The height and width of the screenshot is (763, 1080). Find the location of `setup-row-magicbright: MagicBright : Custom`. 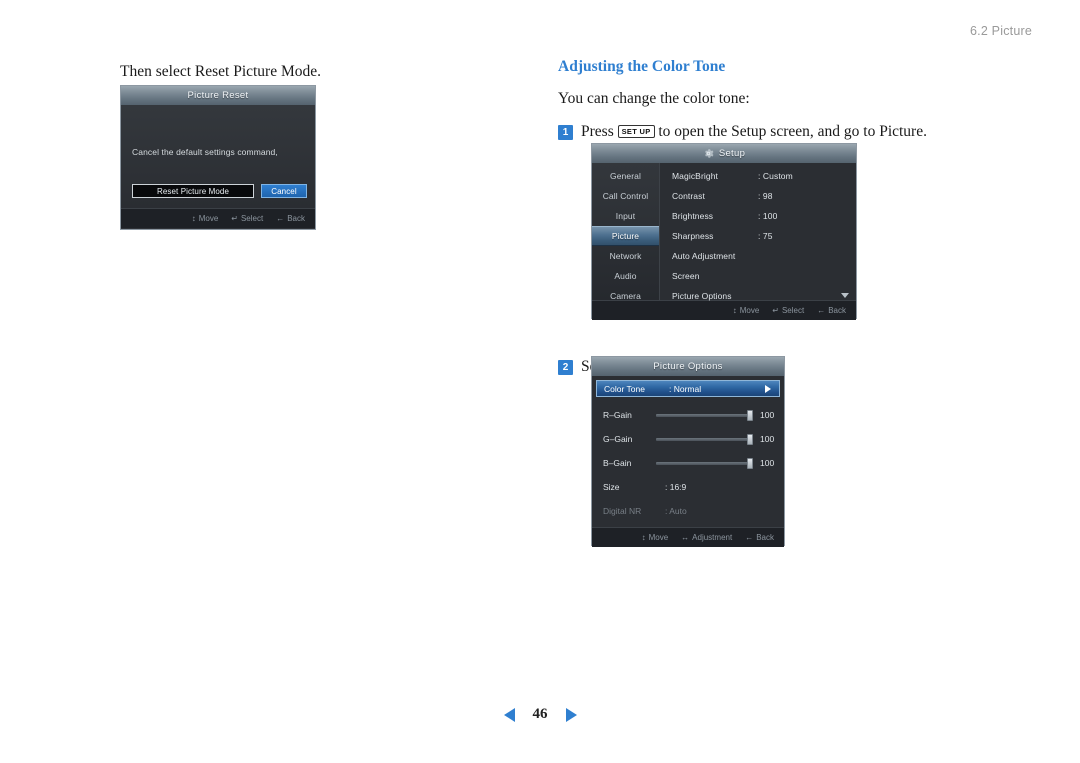

setup-row-magicbright: MagicBright : Custom is located at coordinates (758, 176).